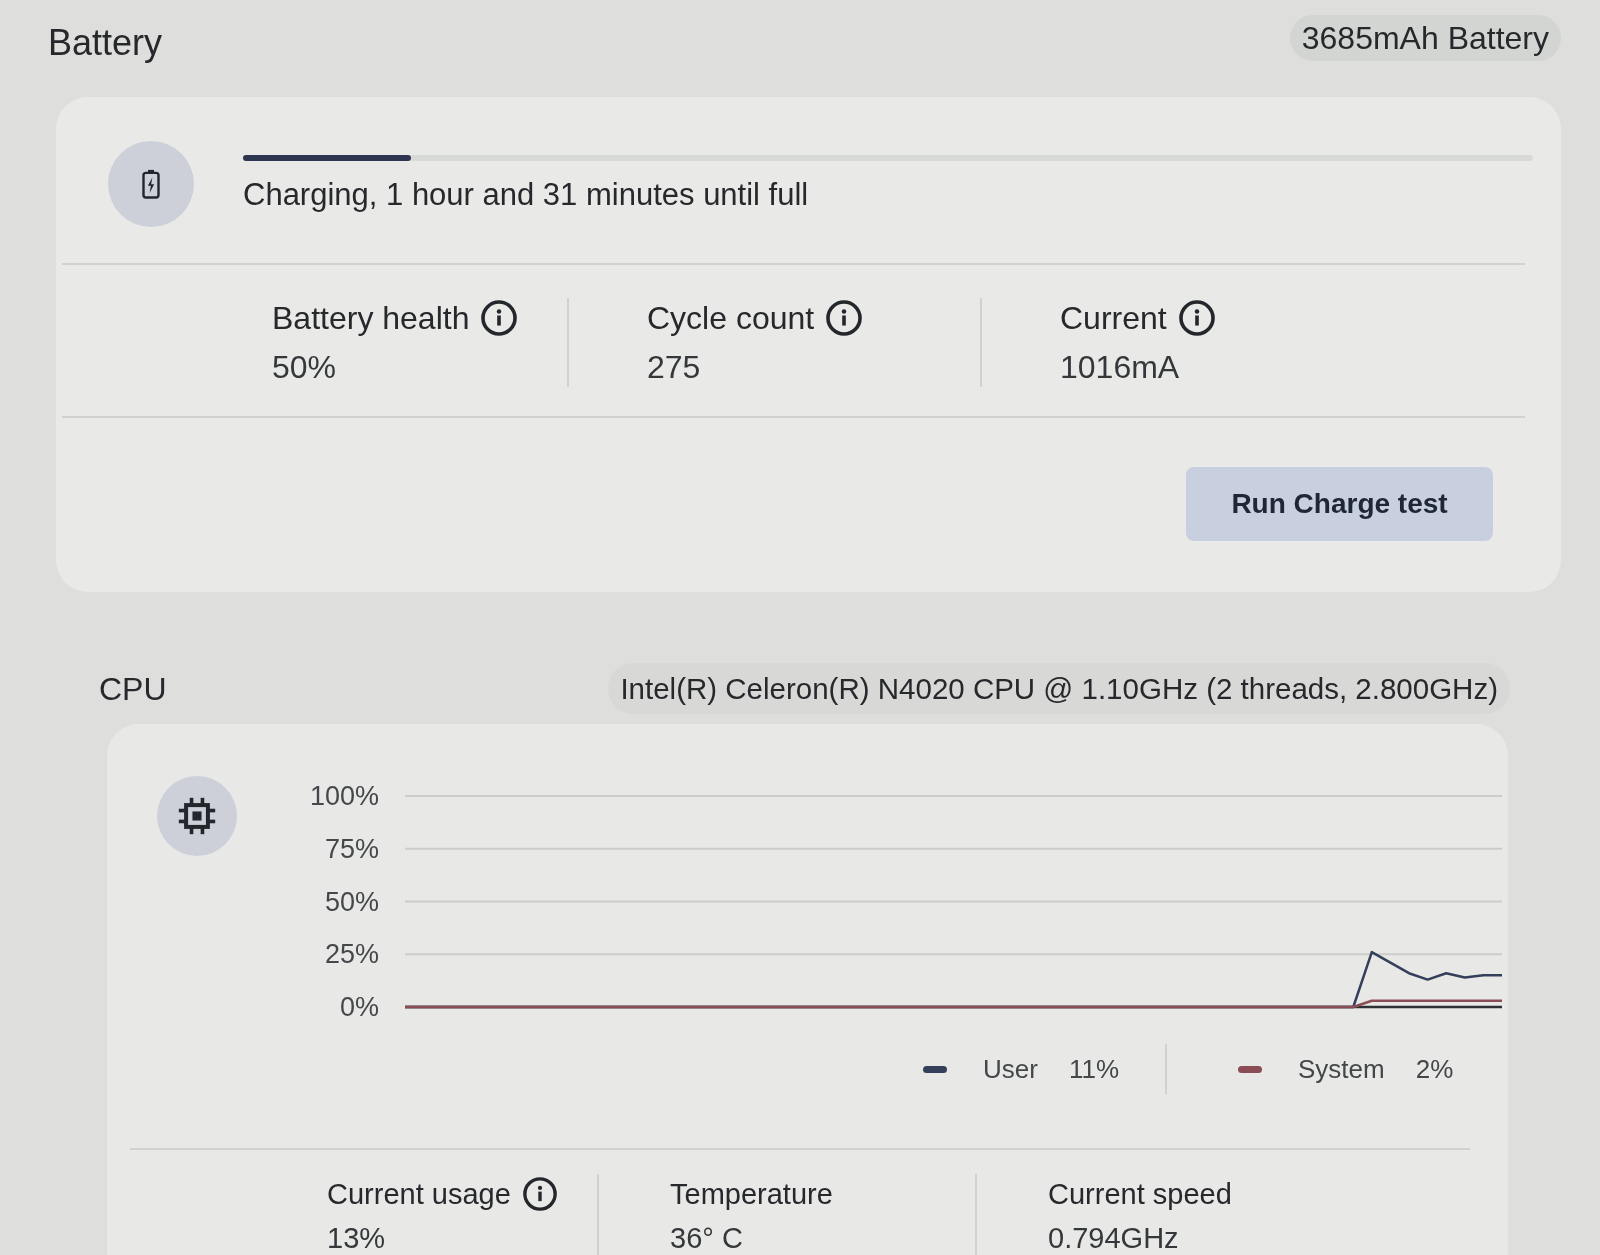 This screenshot has height=1255, width=1600. What do you see at coordinates (751, 1194) in the screenshot?
I see `stat-label: Temperature` at bounding box center [751, 1194].